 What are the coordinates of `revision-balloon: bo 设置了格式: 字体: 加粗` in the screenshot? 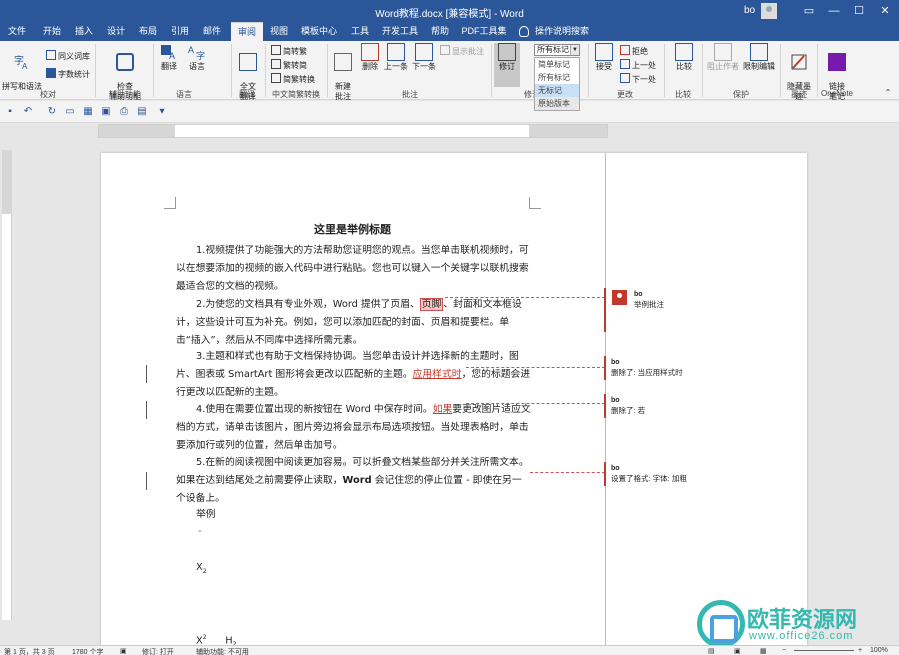 It's located at (649, 474).